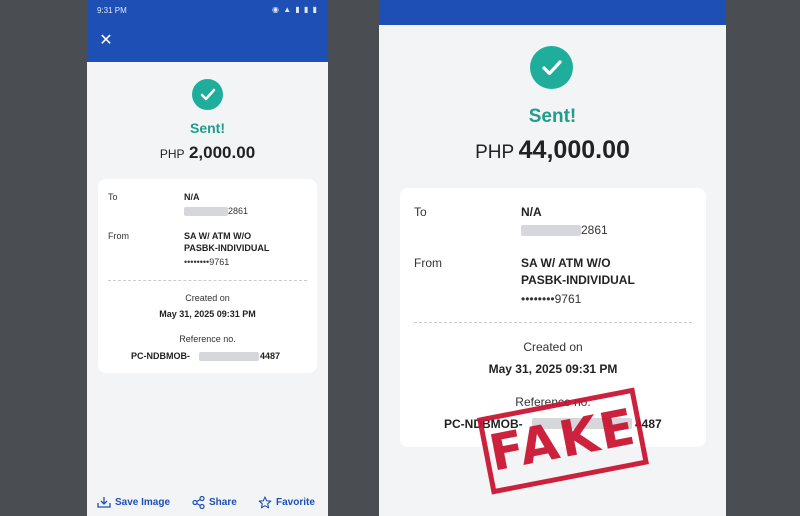 This screenshot has width=800, height=516. I want to click on favorite-button: Favorite, so click(286, 502).